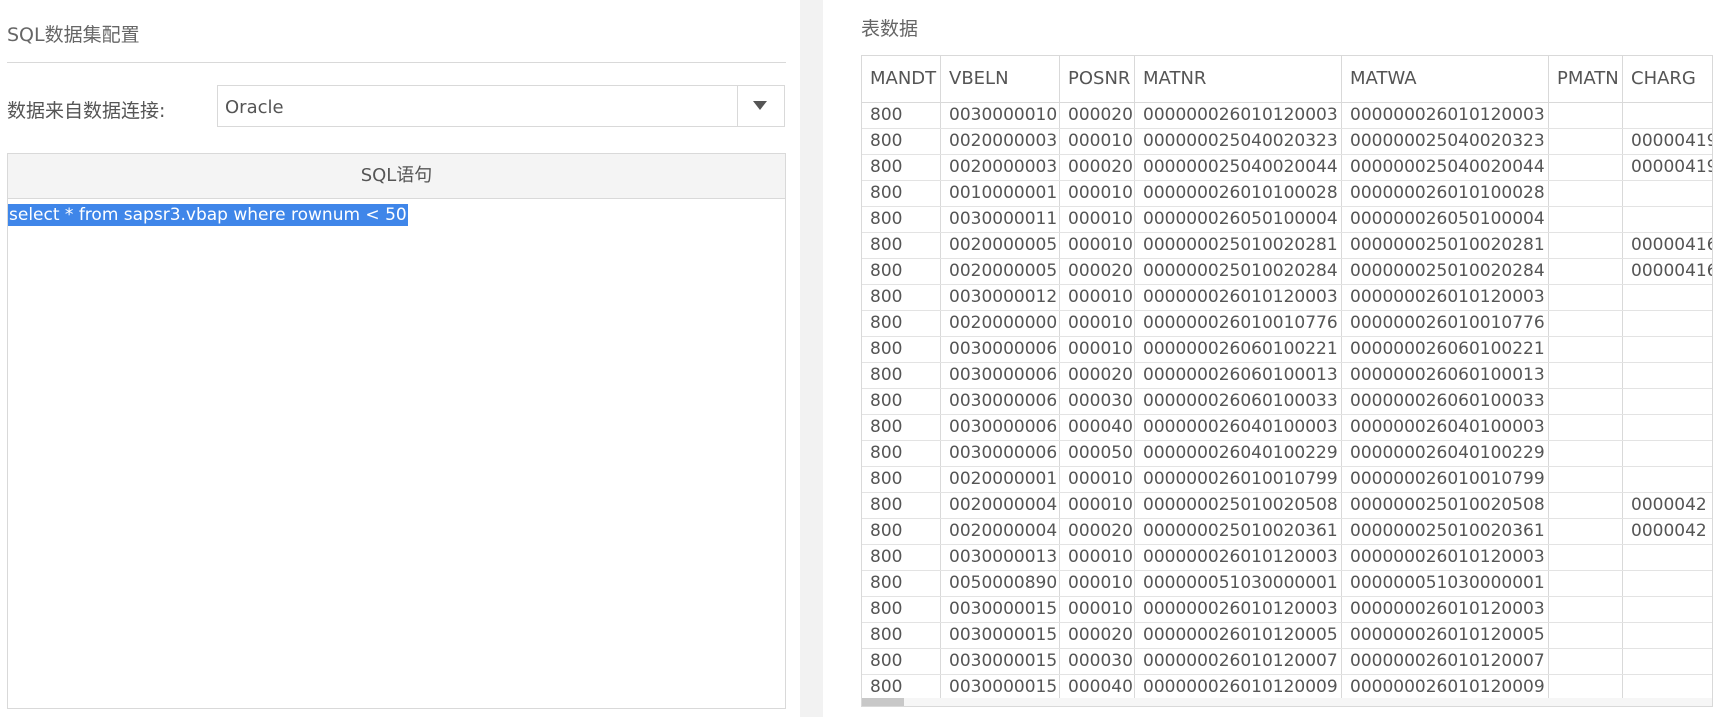 This screenshot has height=717, width=1713. I want to click on table-cell: 0020000003, so click(1000, 167).